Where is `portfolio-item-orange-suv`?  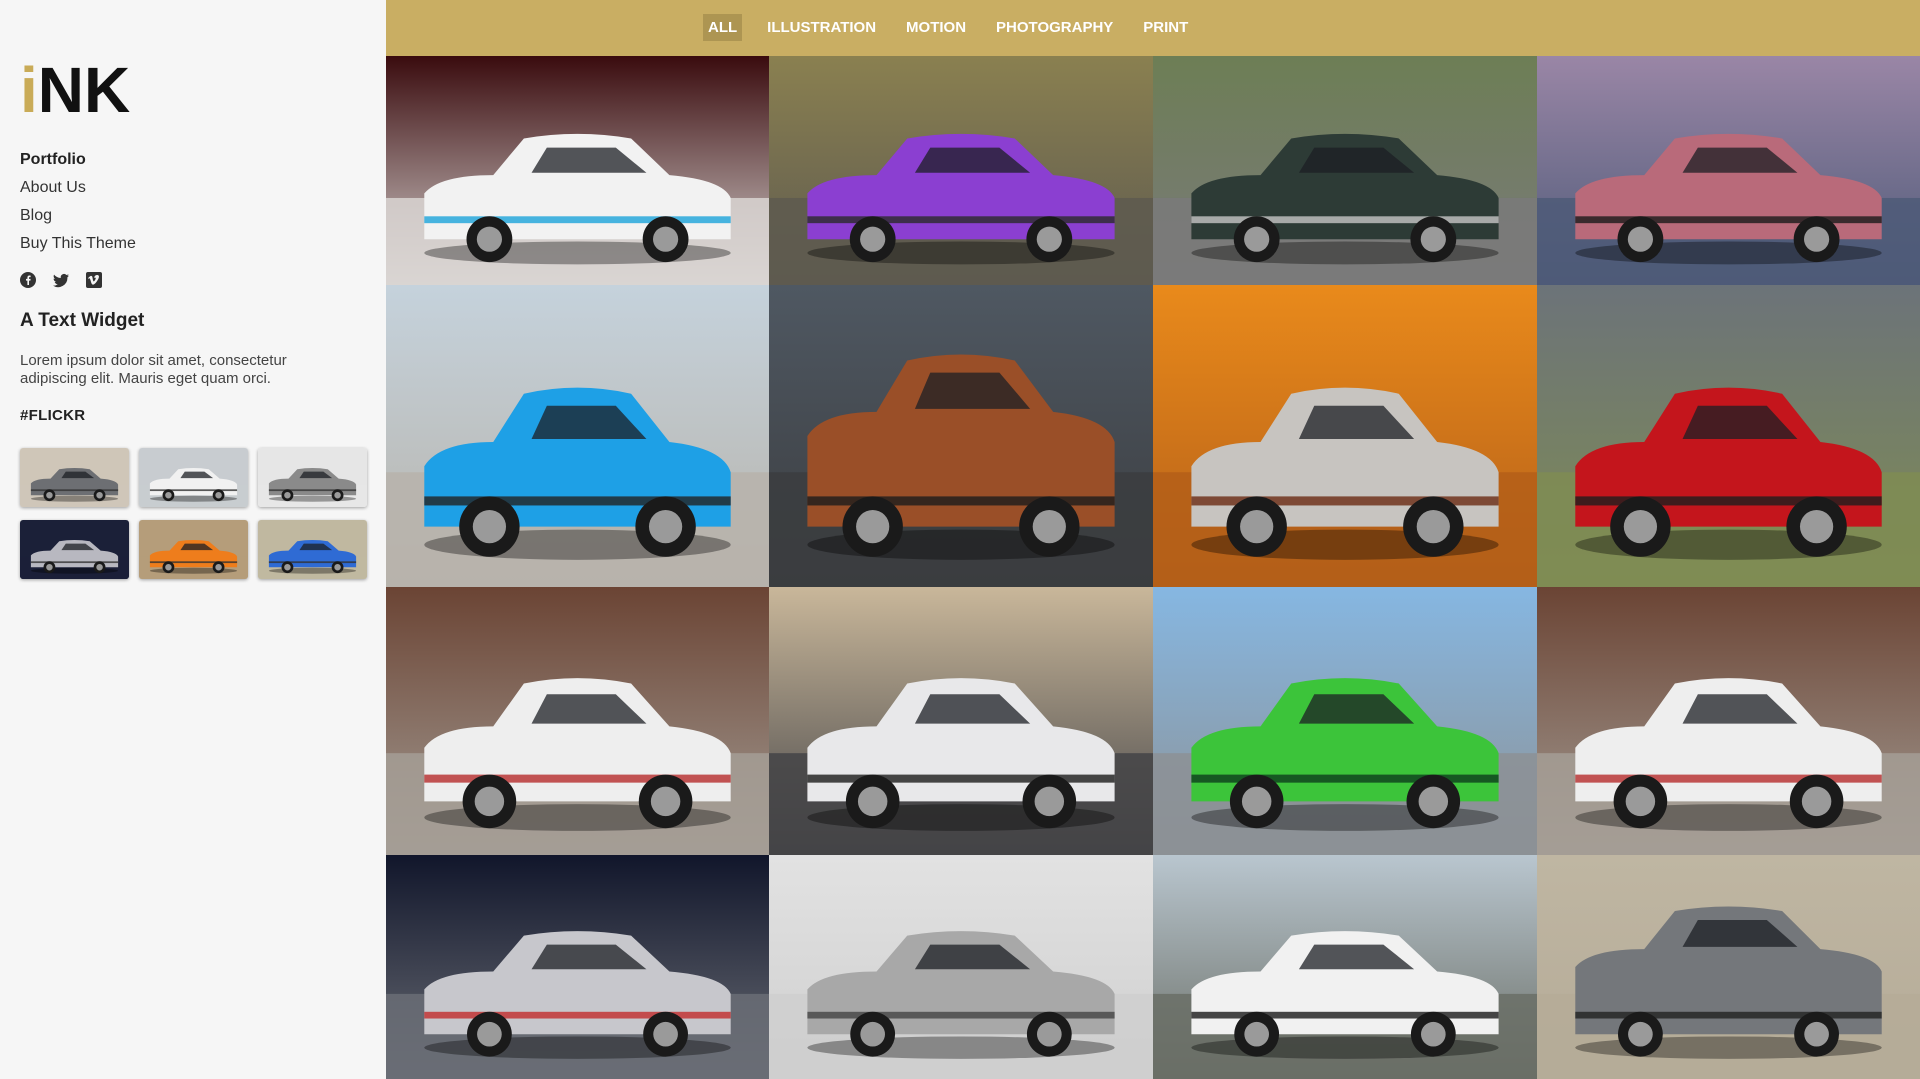
portfolio-item-orange-suv is located at coordinates (961, 436).